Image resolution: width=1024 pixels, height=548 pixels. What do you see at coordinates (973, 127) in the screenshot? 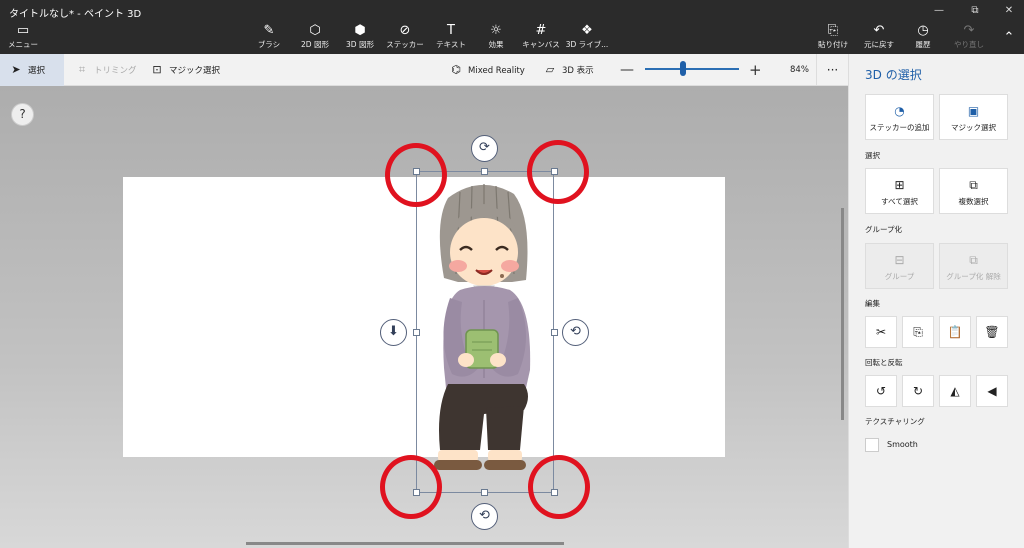
I see `panel-magic-select-label: マジック選択` at bounding box center [973, 127].